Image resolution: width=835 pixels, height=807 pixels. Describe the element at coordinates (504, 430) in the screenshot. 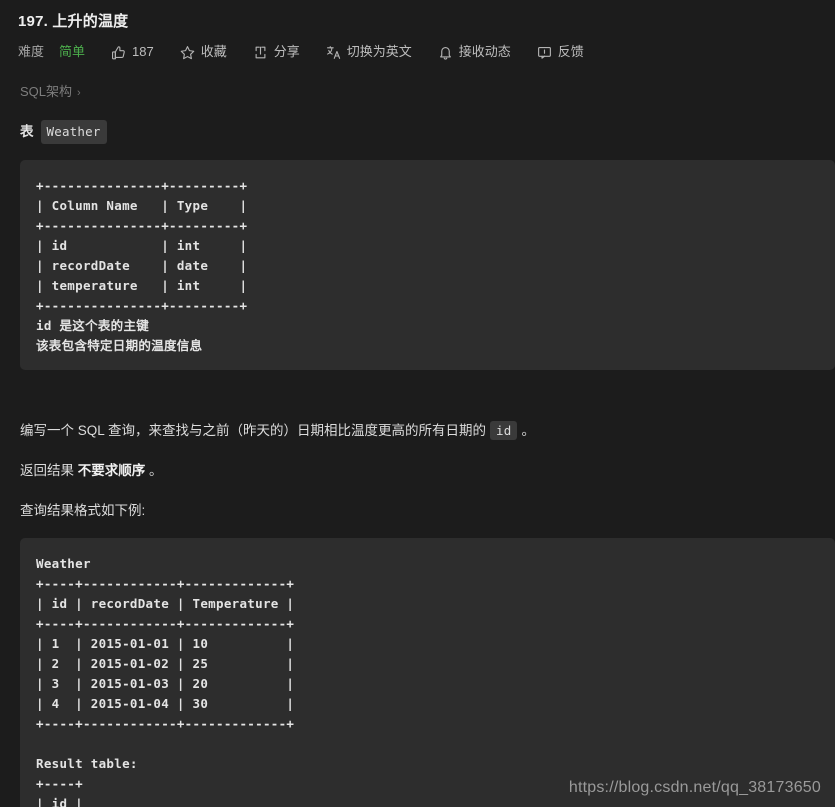

I see `inline-code-id: id` at that location.